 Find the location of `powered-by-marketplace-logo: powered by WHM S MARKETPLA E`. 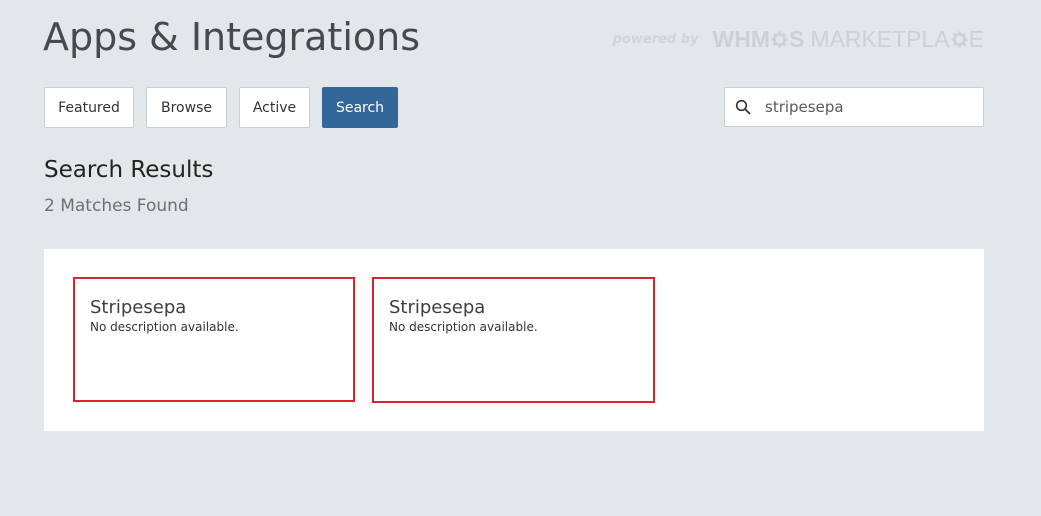

powered-by-marketplace-logo: powered by WHM S MARKETPLA E is located at coordinates (798, 39).